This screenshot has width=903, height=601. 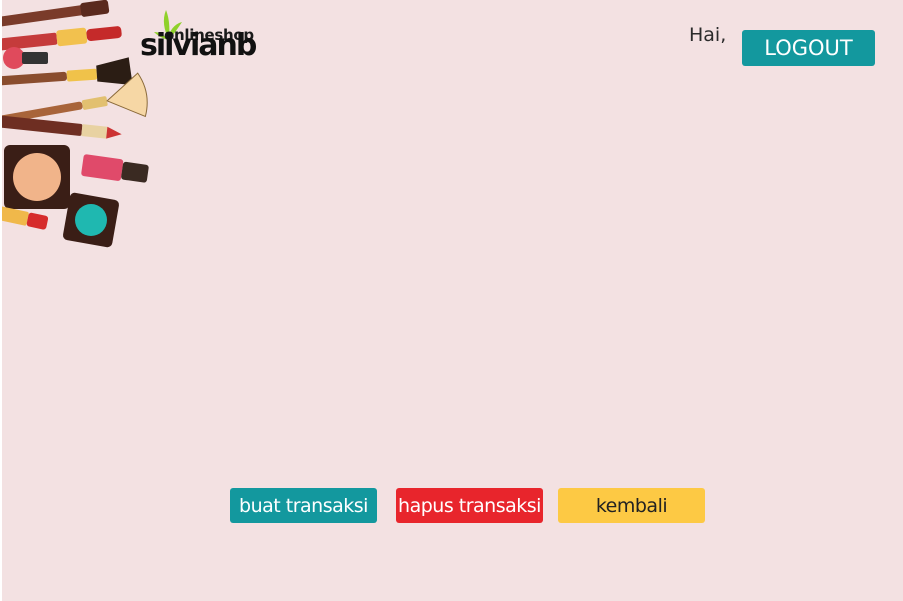 What do you see at coordinates (75, 124) in the screenshot?
I see `cosmetics-illustration` at bounding box center [75, 124].